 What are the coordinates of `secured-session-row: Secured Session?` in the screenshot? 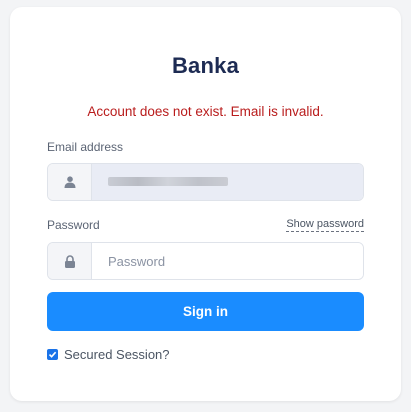 It's located at (108, 354).